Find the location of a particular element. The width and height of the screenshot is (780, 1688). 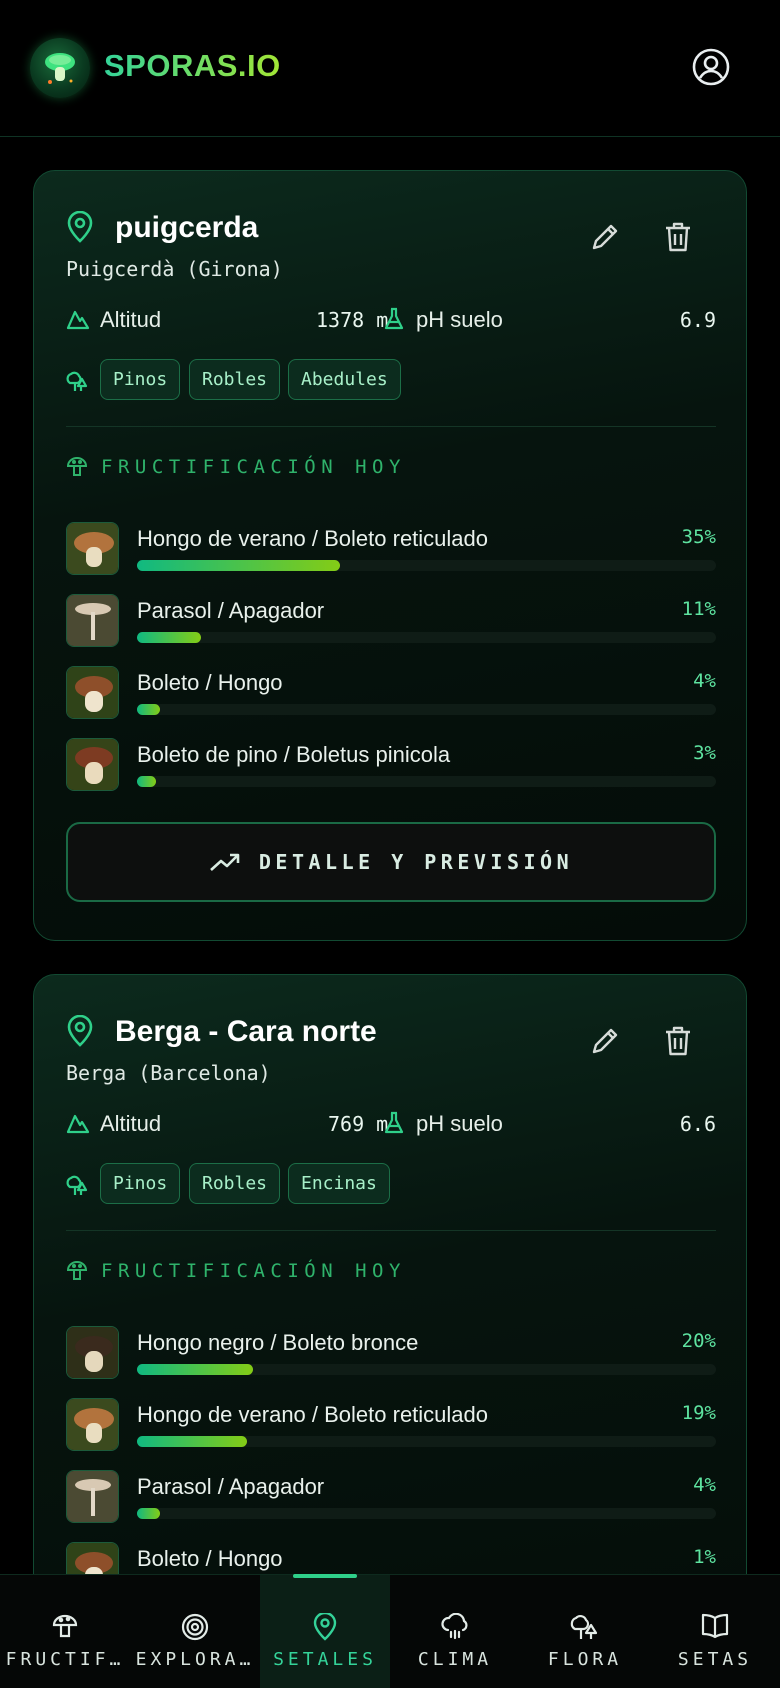

species-row: Hongo de verano / Boleto reticulado 35% is located at coordinates (391, 550).